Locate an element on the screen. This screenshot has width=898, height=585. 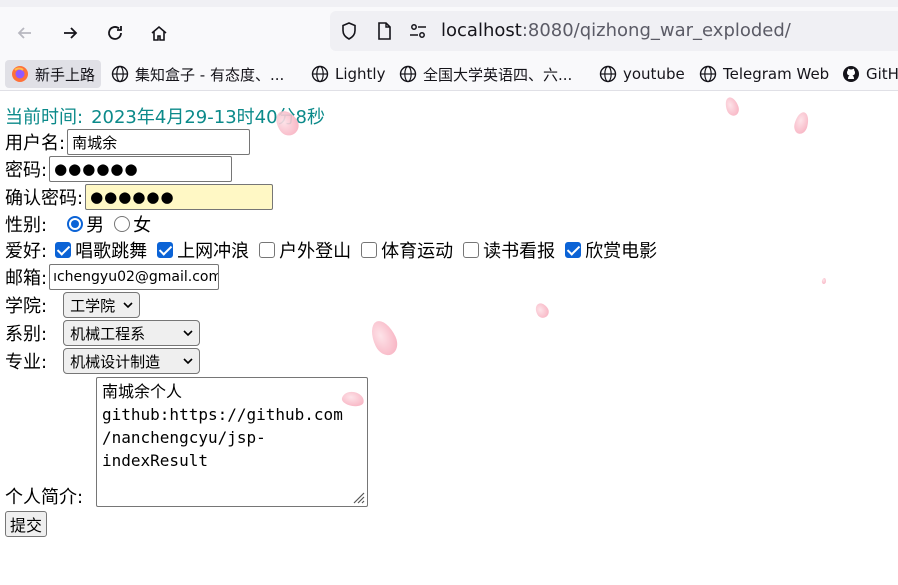
reload-icon is located at coordinates (115, 33).